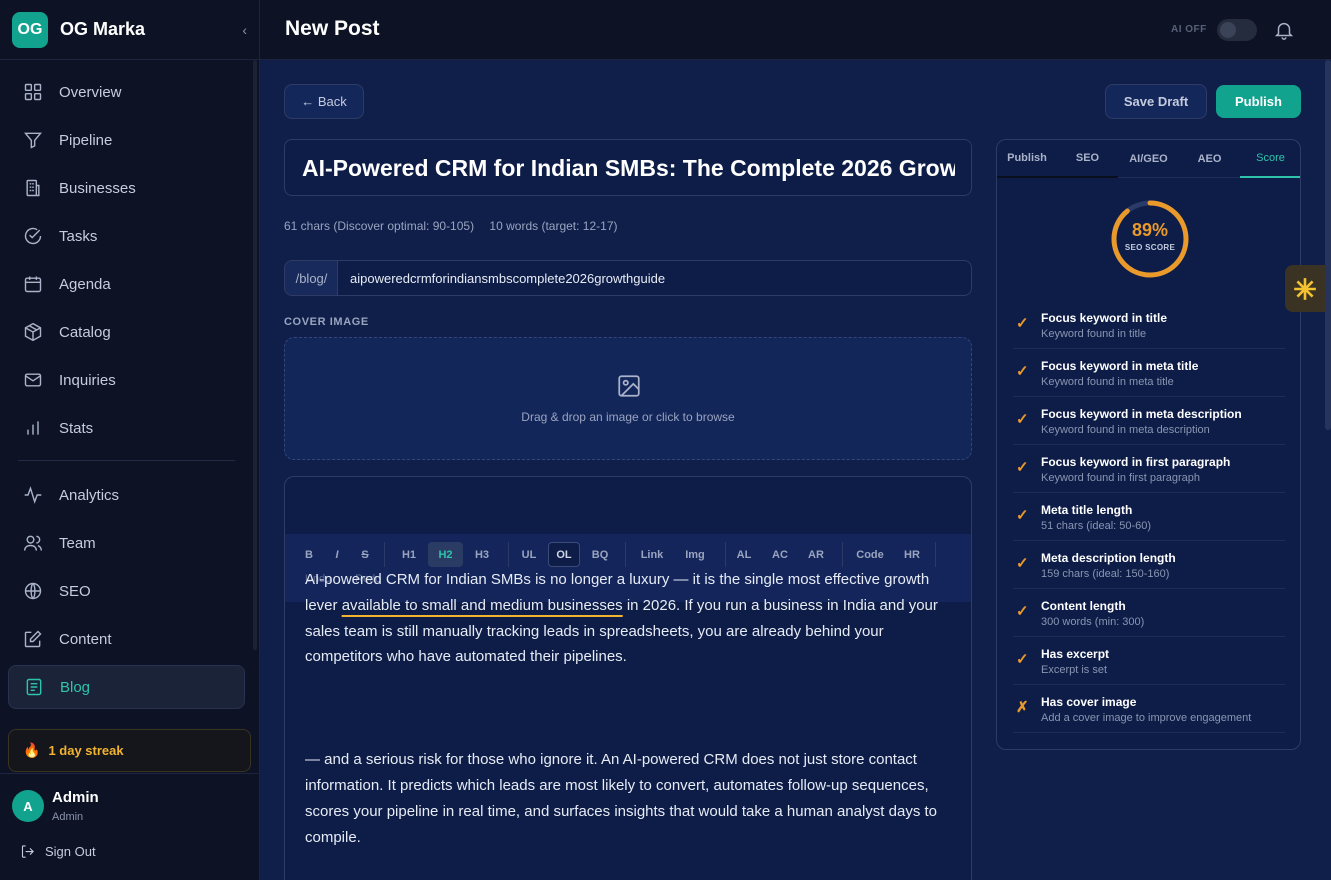 The width and height of the screenshot is (1331, 880). I want to click on tab-ai-geo: AI/GEO, so click(1148, 159).